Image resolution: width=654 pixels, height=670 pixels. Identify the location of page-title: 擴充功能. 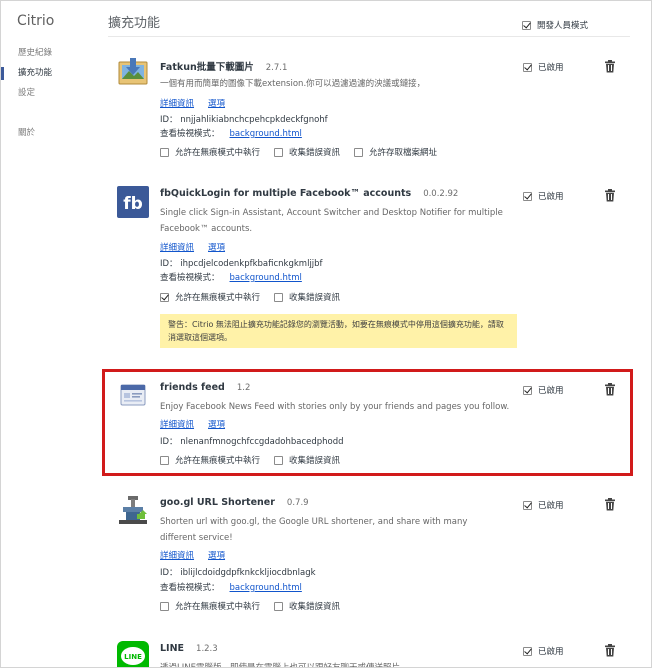
(134, 23).